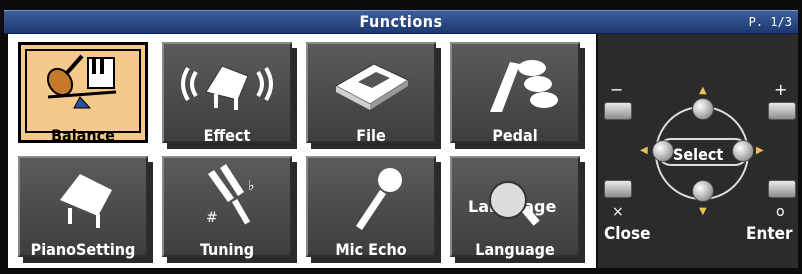 This screenshot has height=274, width=802. What do you see at coordinates (703, 90) in the screenshot?
I see `up-arrow-icon: ▲` at bounding box center [703, 90].